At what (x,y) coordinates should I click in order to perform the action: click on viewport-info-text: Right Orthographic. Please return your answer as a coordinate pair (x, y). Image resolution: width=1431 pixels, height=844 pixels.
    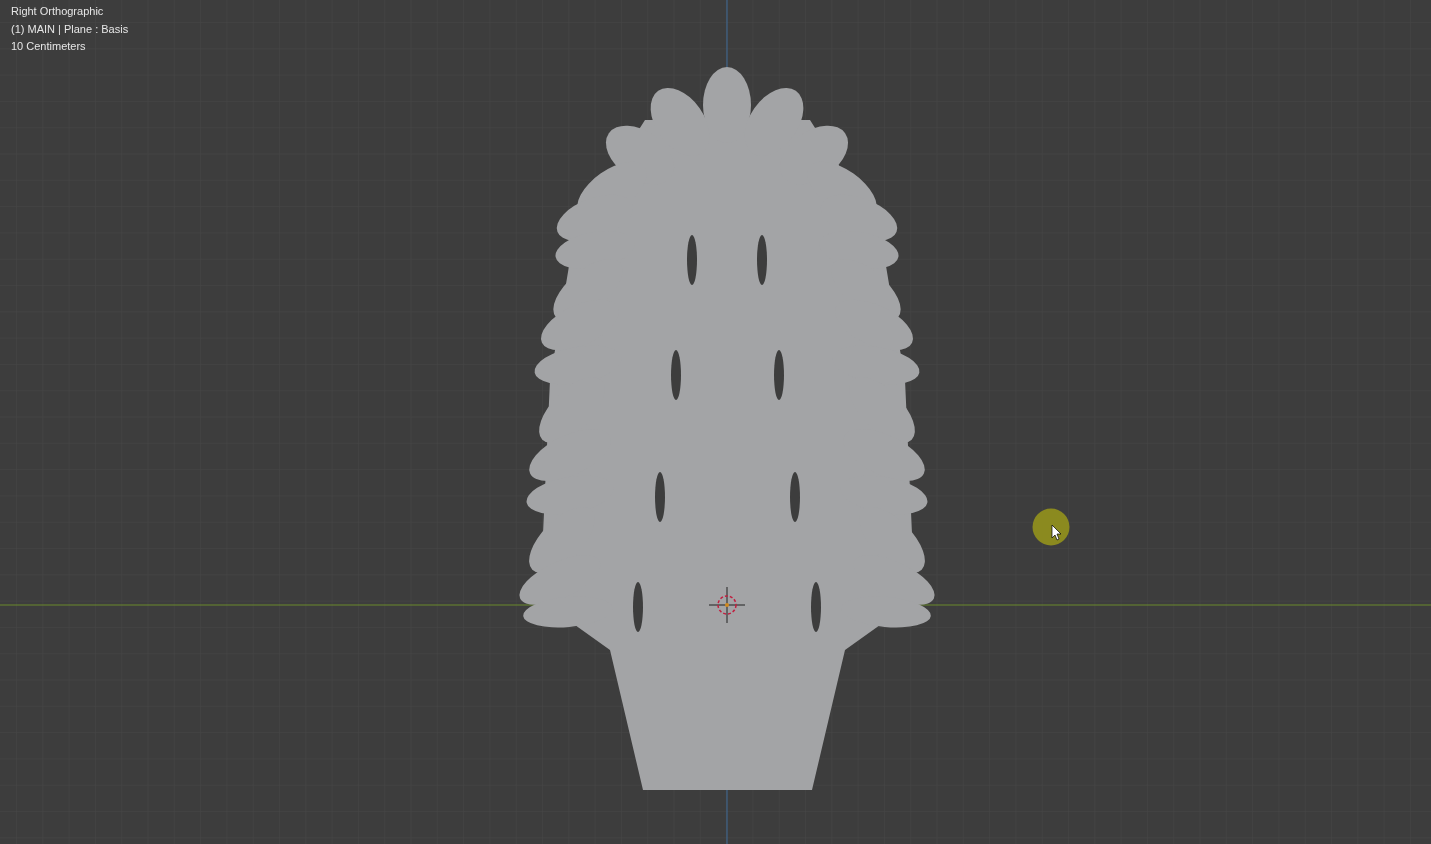
    Looking at the image, I should click on (57, 11).